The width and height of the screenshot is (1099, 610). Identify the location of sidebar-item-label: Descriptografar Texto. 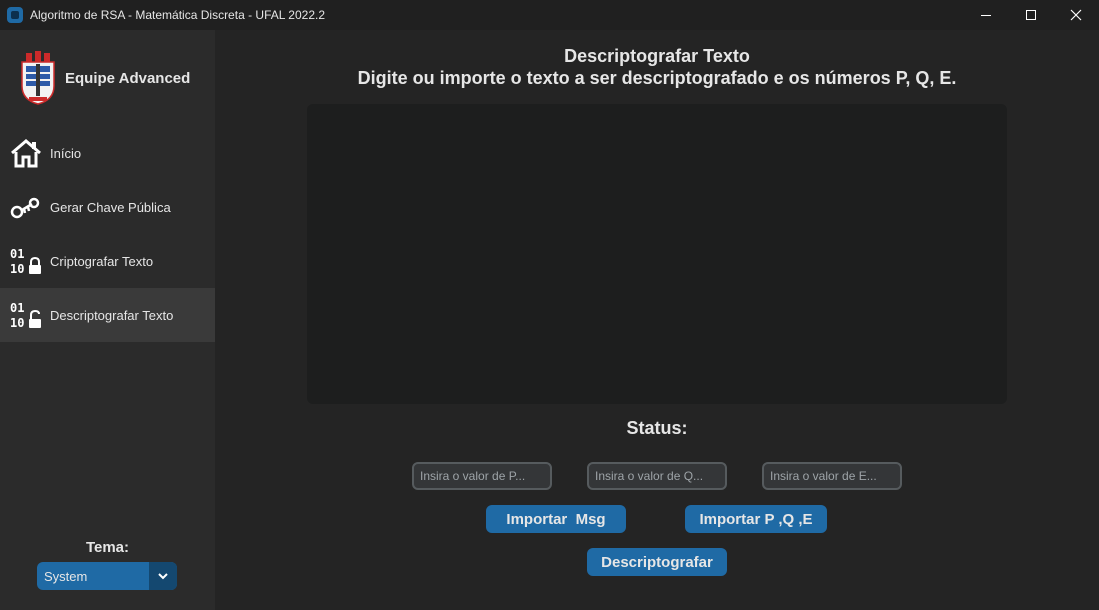
(112, 315).